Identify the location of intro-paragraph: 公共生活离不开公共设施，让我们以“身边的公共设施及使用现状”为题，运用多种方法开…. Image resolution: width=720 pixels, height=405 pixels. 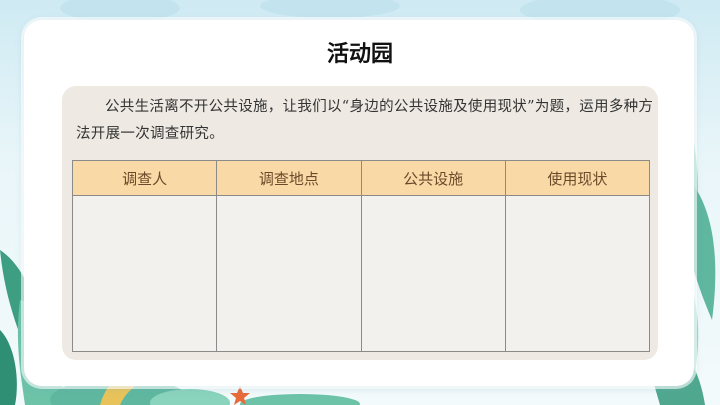
(365, 120).